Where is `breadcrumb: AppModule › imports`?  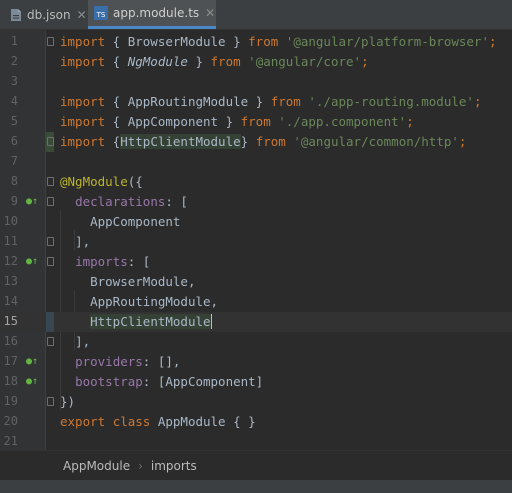
breadcrumb: AppModule › imports is located at coordinates (256, 465).